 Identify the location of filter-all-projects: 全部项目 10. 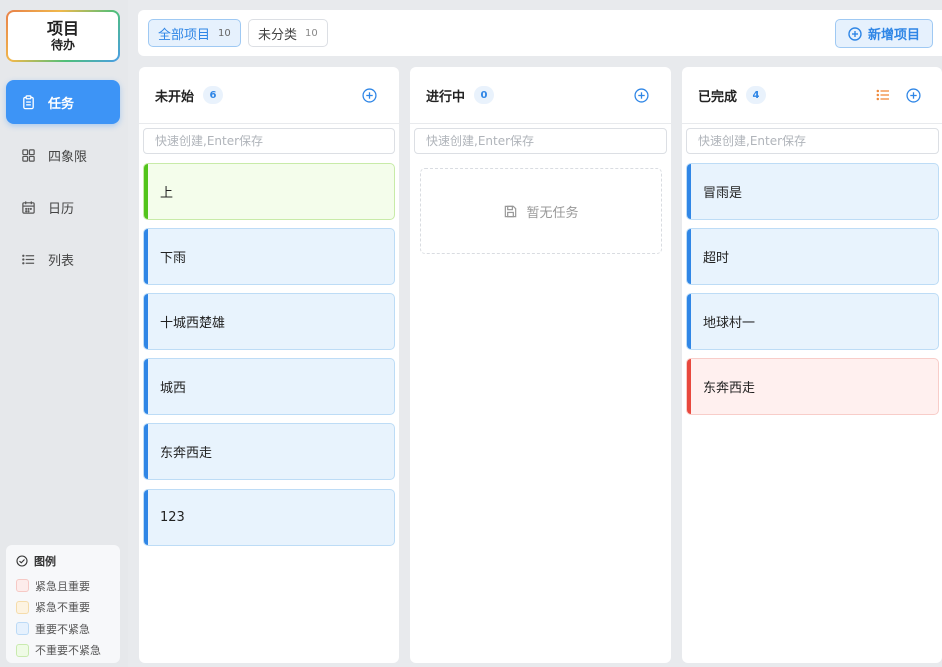
(194, 33).